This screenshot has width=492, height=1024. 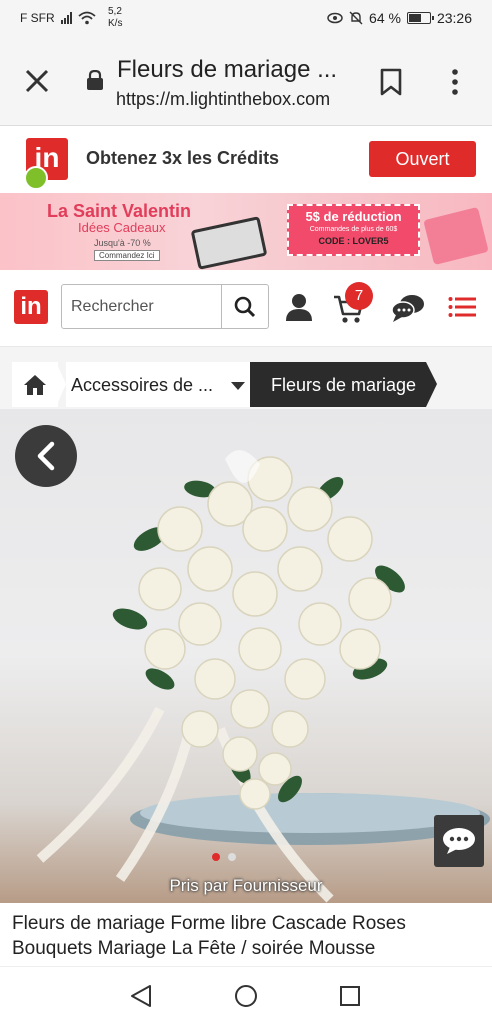 I want to click on close-tab-button, so click(x=37, y=81).